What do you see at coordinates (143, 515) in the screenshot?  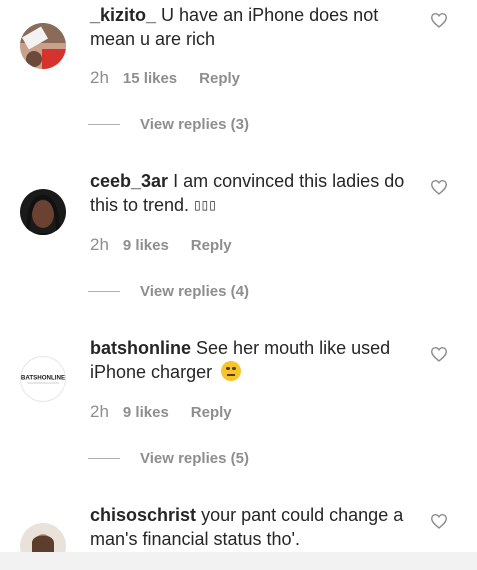 I see `comment-username: chisoschrist` at bounding box center [143, 515].